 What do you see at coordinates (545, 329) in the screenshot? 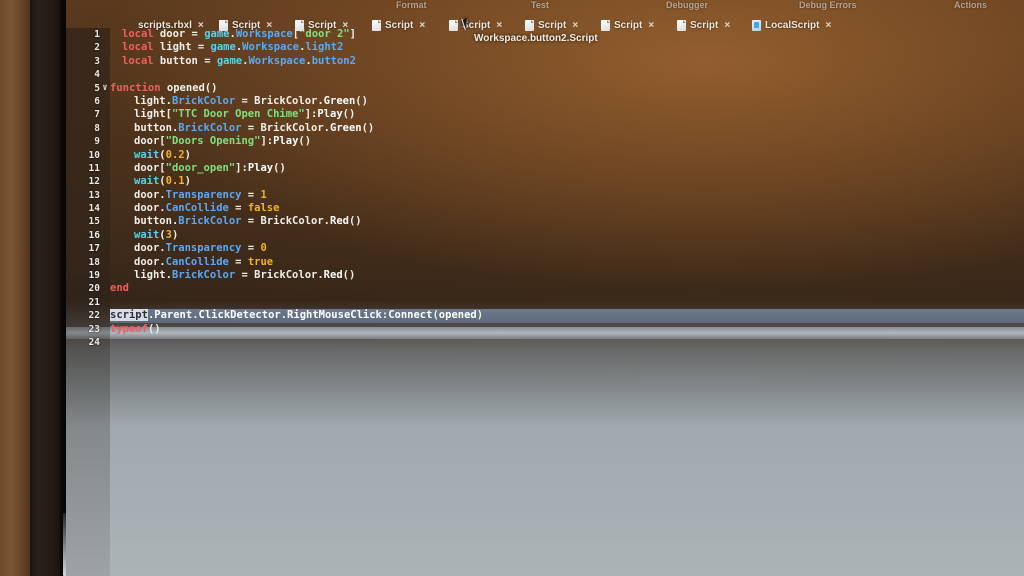
I see `code-line: 23 typeof()` at bounding box center [545, 329].